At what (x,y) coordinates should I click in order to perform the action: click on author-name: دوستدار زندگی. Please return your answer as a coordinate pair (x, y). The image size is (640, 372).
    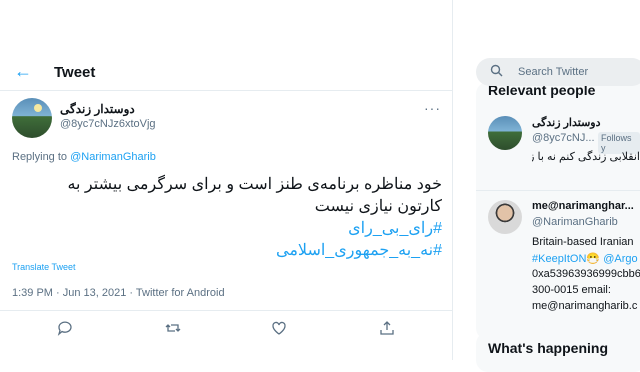
    Looking at the image, I should click on (110, 109).